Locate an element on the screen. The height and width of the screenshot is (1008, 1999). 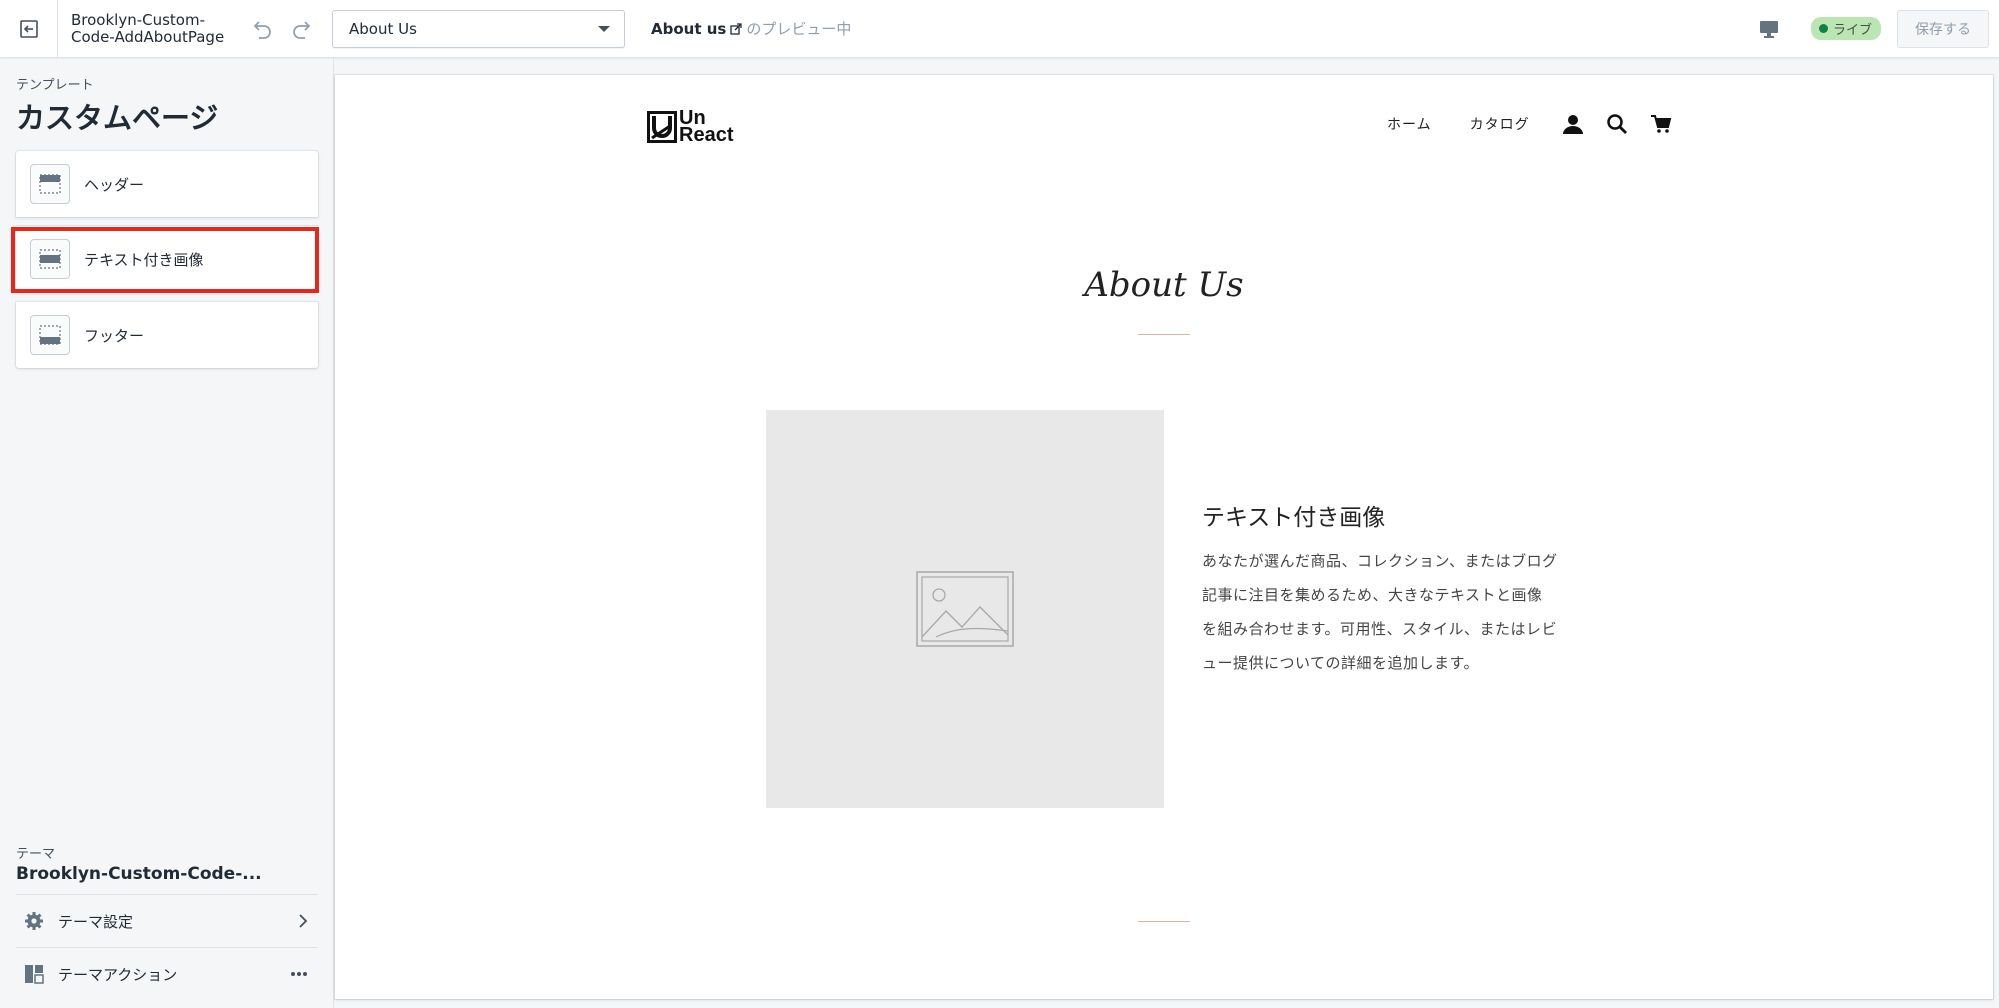
section-item-header: ヘッダー is located at coordinates (167, 184).